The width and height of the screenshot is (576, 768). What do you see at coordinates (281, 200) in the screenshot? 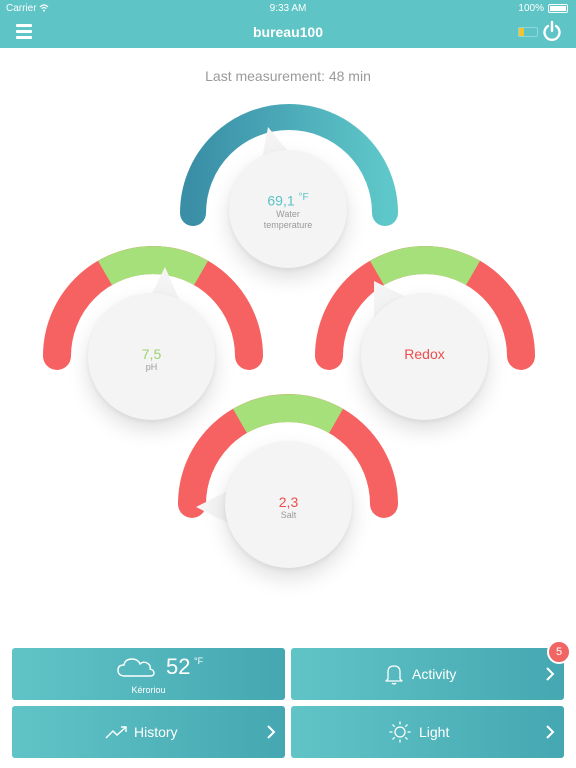
I see `temperature-value: 69,1` at bounding box center [281, 200].